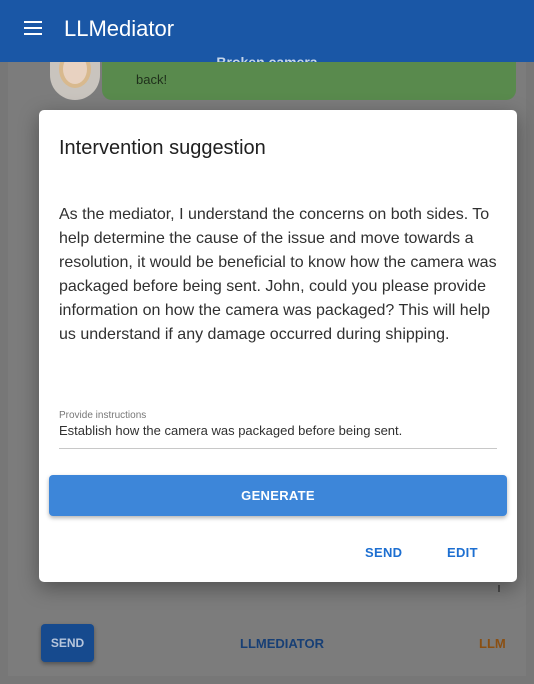 The height and width of the screenshot is (684, 534). I want to click on llm-tab: LLM, so click(492, 643).